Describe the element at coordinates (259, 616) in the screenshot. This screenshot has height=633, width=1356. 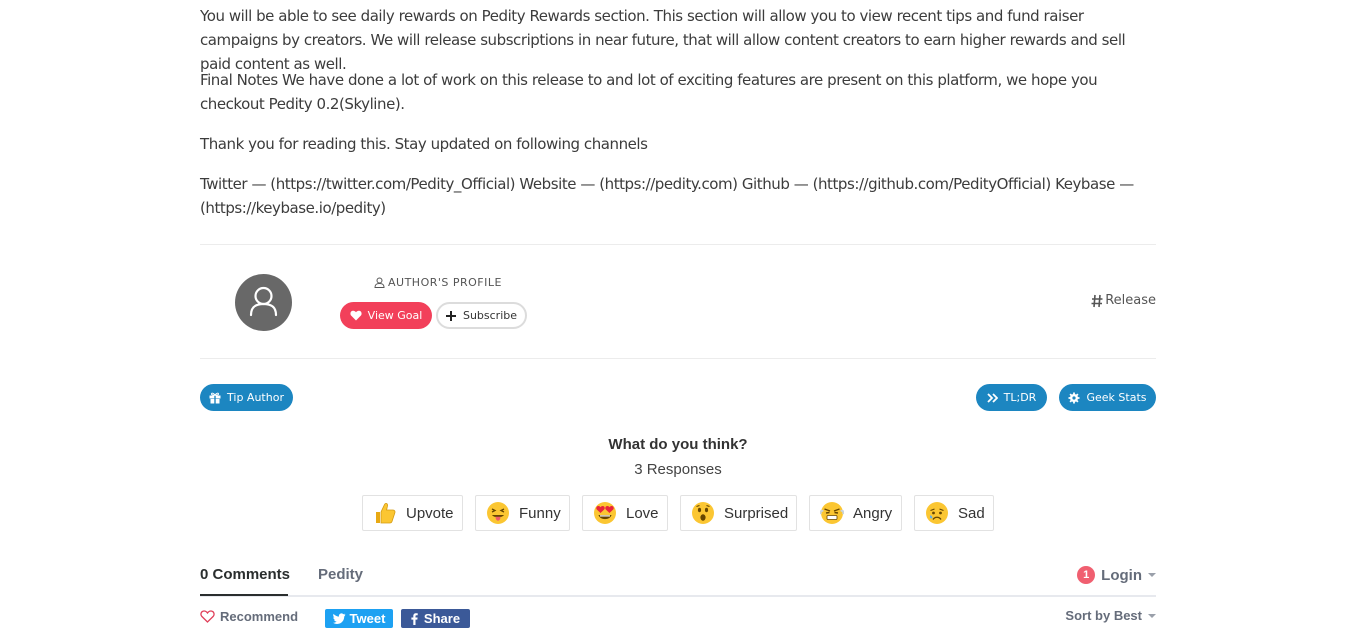
I see `recommend-label: Recommend` at that location.